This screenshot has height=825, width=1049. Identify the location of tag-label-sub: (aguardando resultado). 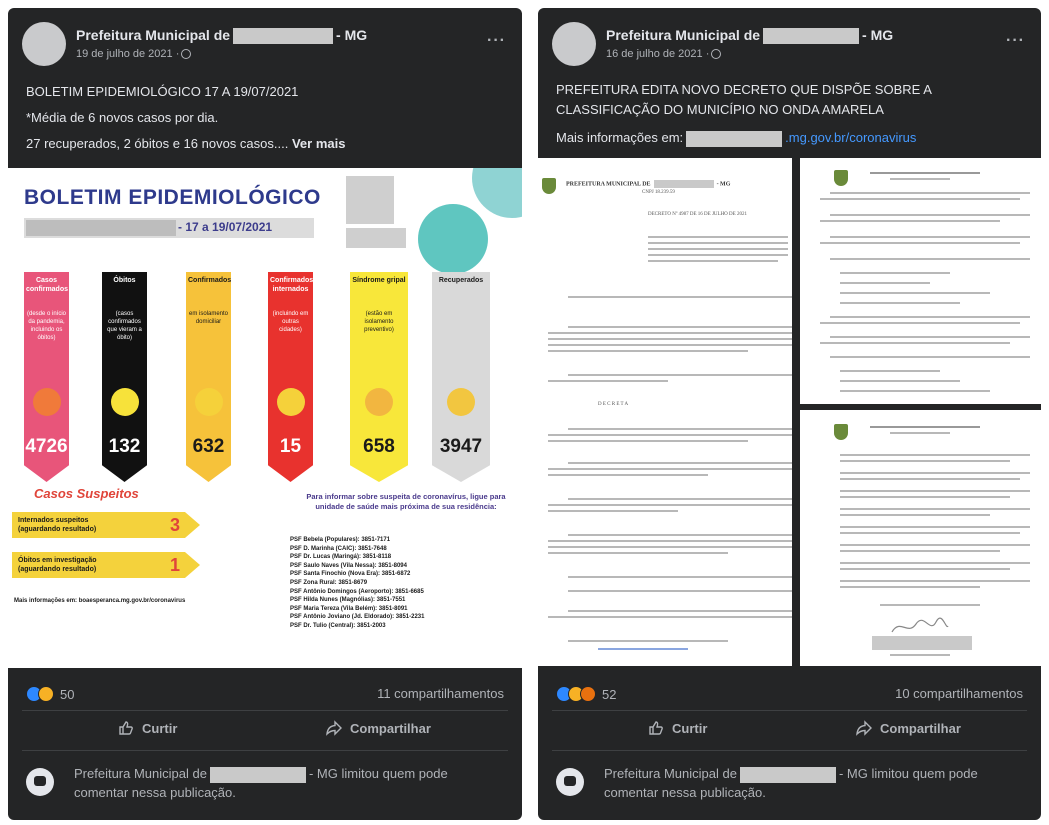
(57, 569).